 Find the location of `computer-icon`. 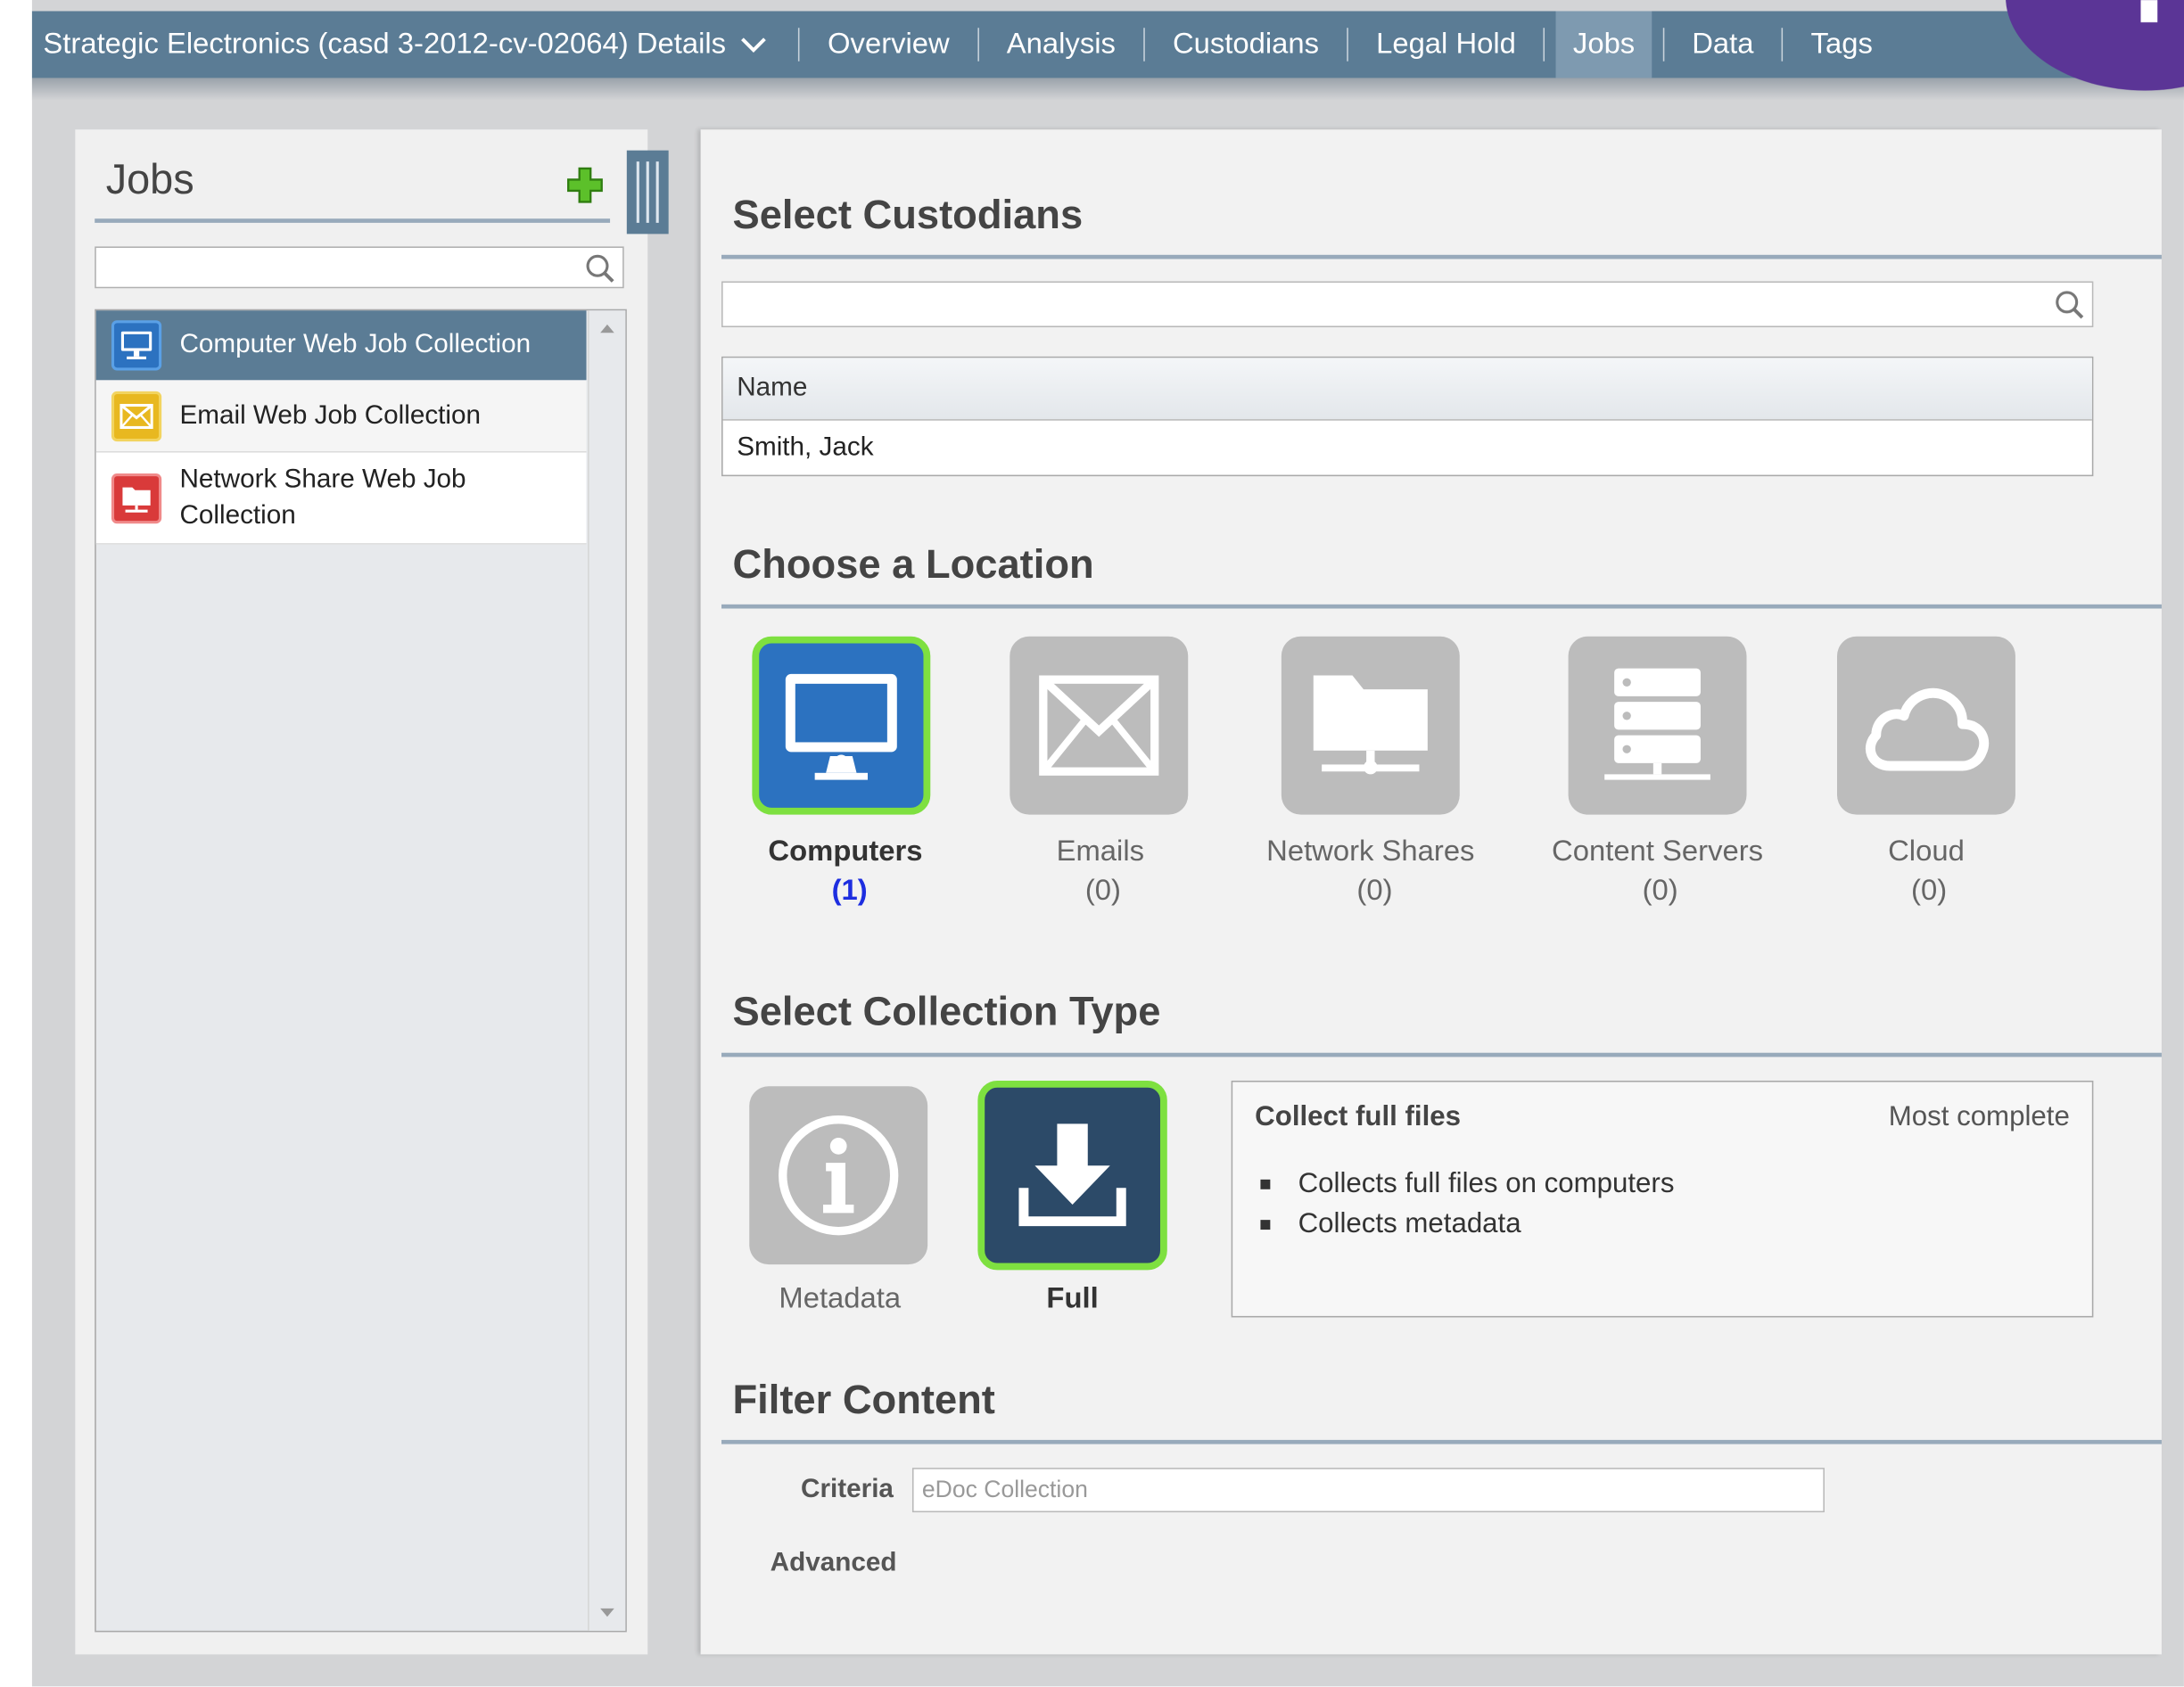

computer-icon is located at coordinates (136, 346).